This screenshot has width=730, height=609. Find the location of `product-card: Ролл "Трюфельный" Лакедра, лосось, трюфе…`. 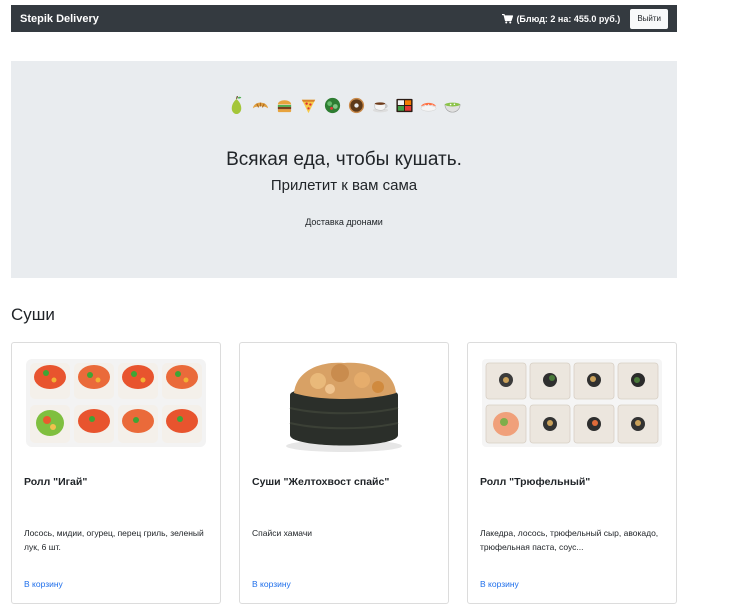

product-card: Ролл "Трюфельный" Лакедра, лосось, трюфе… is located at coordinates (572, 473).